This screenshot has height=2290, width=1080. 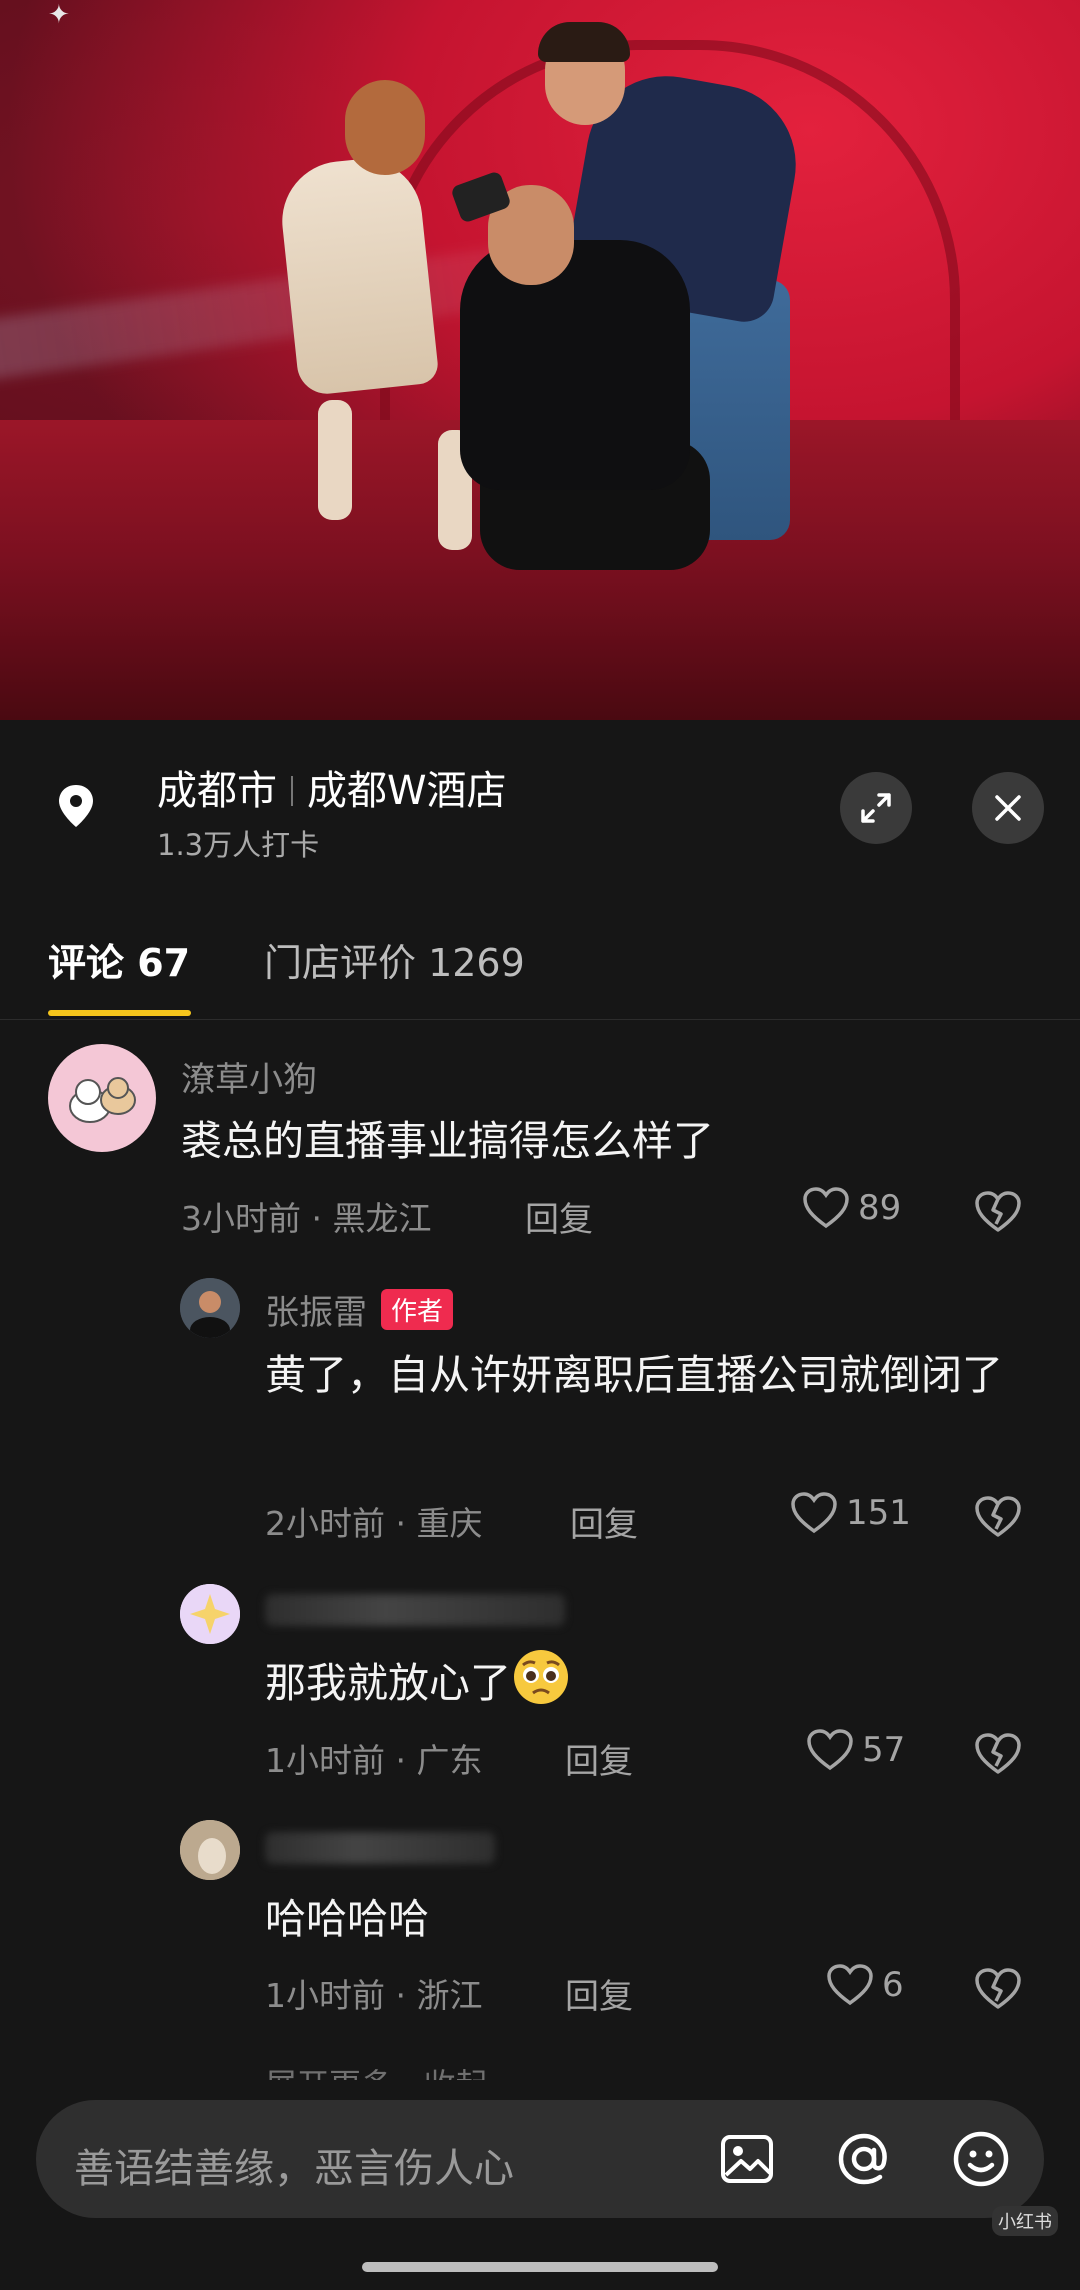 What do you see at coordinates (981, 2159) in the screenshot?
I see `emoji-icon` at bounding box center [981, 2159].